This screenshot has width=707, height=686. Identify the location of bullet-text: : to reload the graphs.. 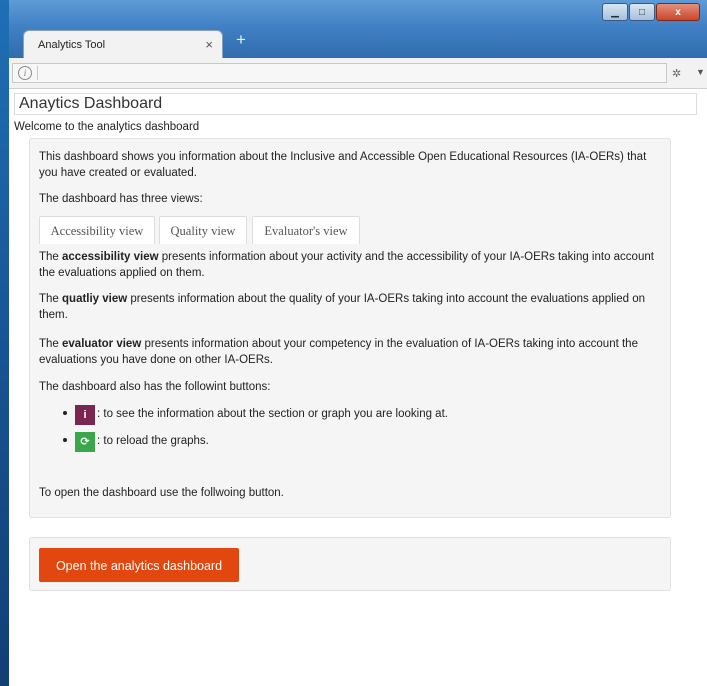
(153, 441).